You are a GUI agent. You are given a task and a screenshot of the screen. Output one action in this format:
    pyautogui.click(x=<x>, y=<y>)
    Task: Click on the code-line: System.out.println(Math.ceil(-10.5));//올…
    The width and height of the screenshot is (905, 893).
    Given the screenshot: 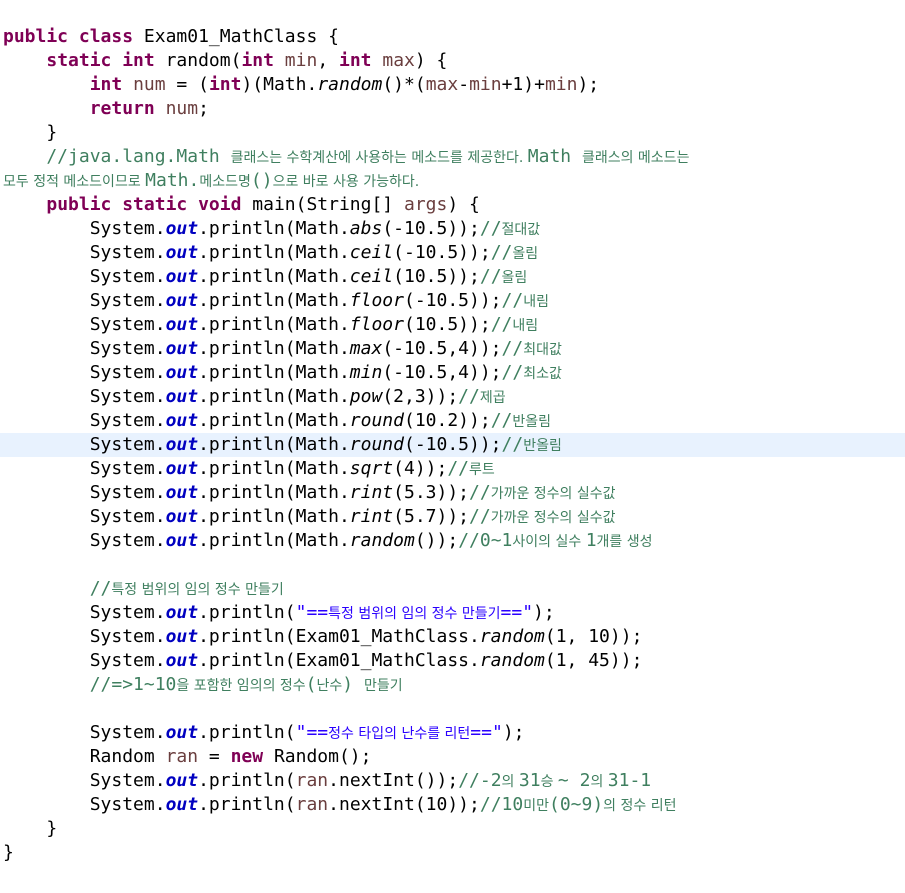 What is the action you would take?
    pyautogui.click(x=452, y=253)
    